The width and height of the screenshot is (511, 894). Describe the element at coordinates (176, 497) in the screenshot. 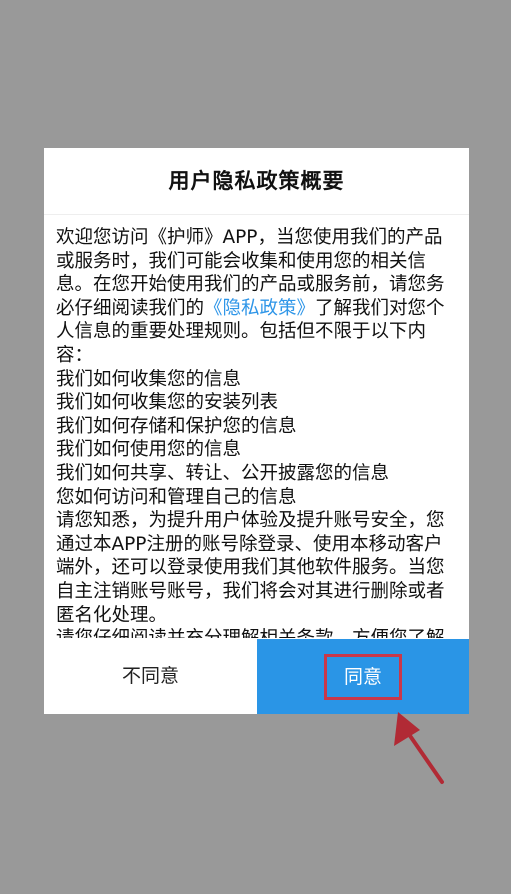

I see `list-item: 您如何访问和管理自己的信息` at that location.